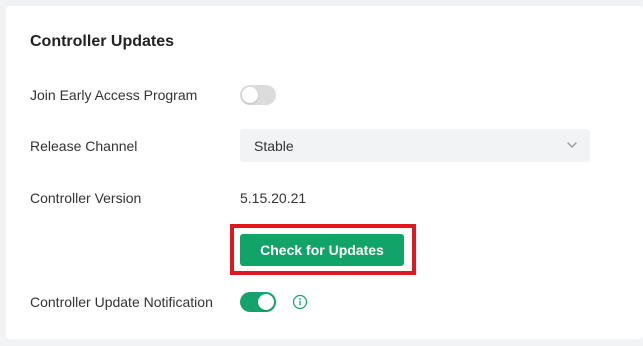 This screenshot has width=643, height=346. I want to click on update-notification-label: Controller Update Notification, so click(121, 302).